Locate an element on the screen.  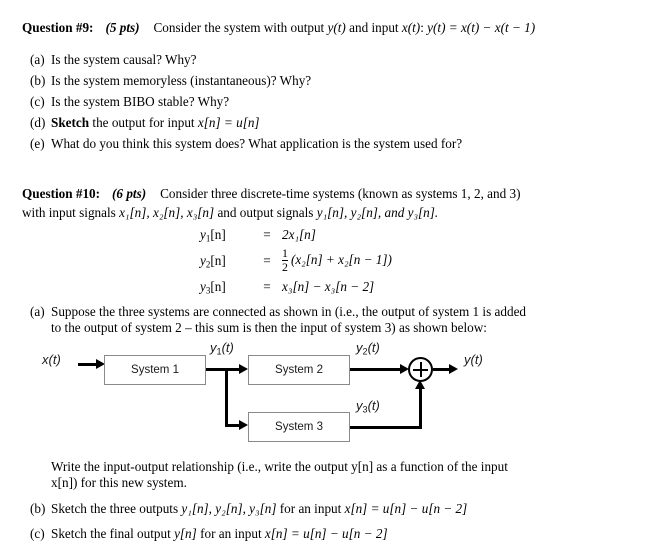
q9-item-a-text: Is the system causal? Why? is located at coordinates (124, 59).